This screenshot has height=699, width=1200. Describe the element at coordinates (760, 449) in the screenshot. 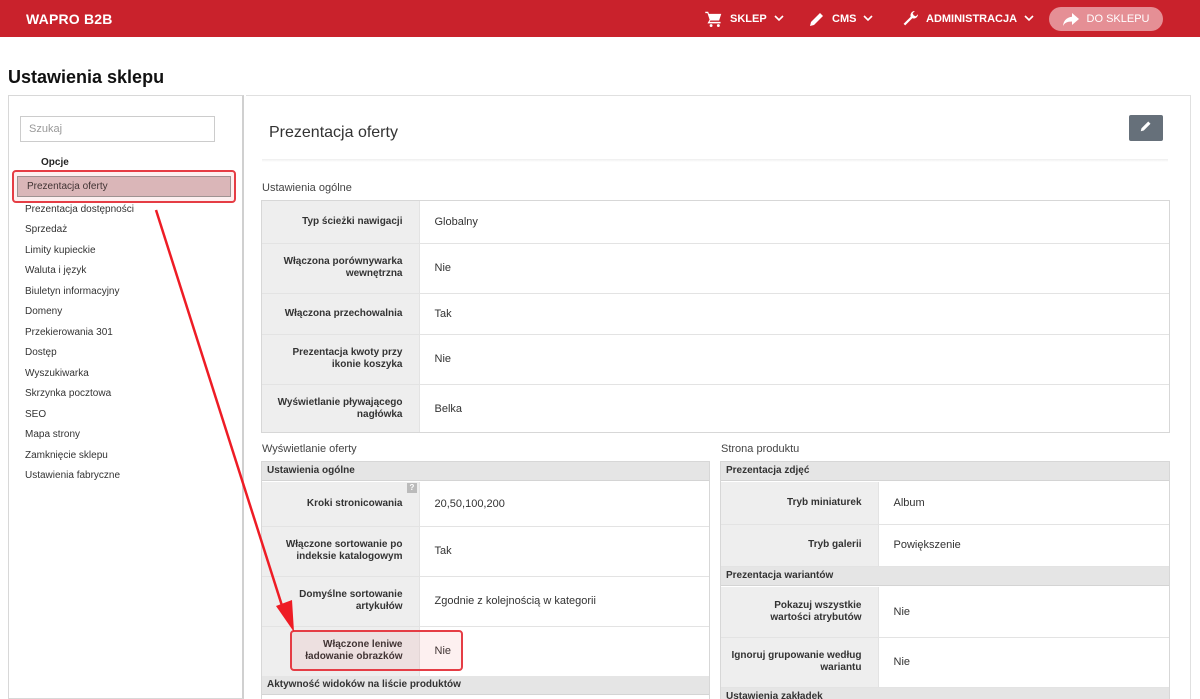

I see `section-label-product-page: Strona produktu` at that location.